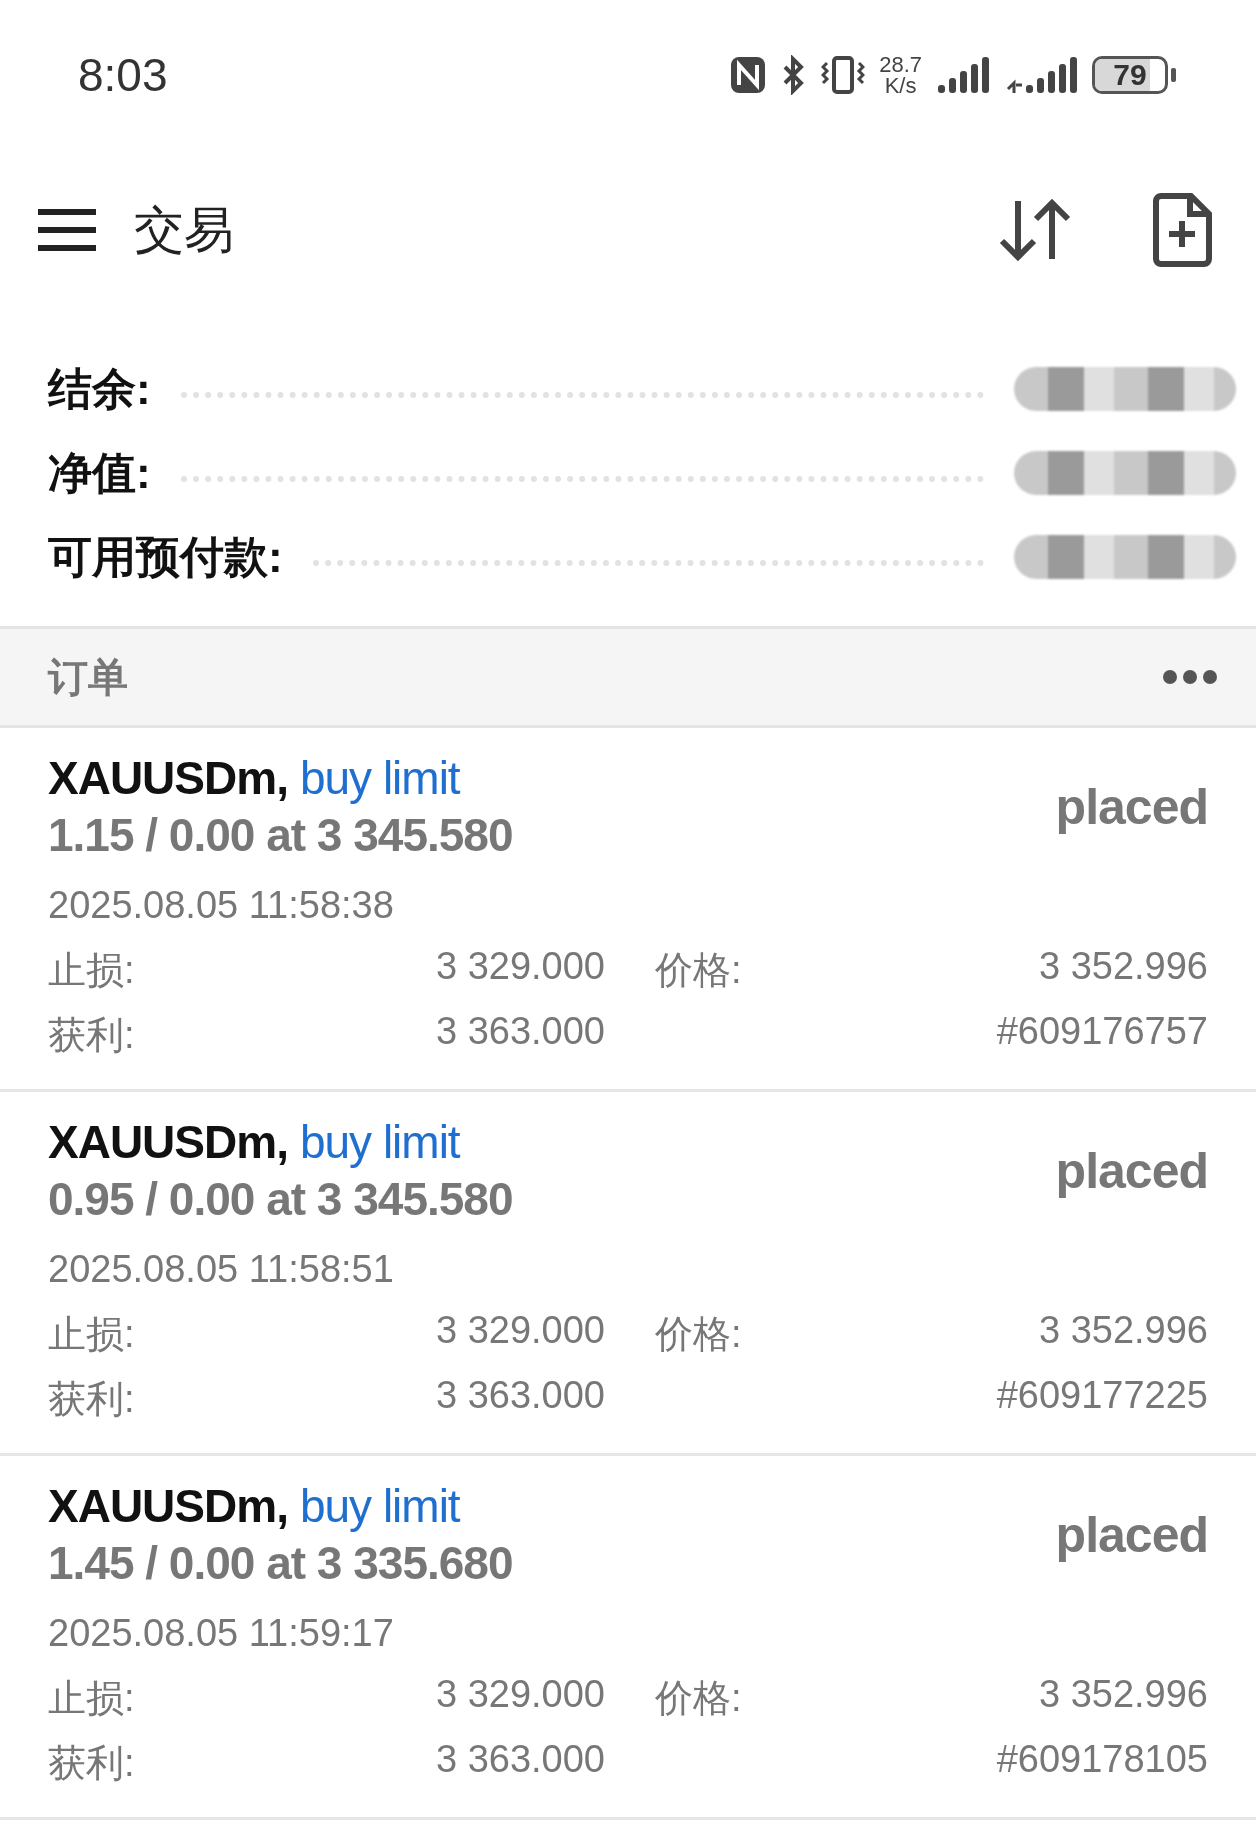 The image size is (1256, 1834). What do you see at coordinates (1130, 75) in the screenshot?
I see `battery-indicator: 79` at bounding box center [1130, 75].